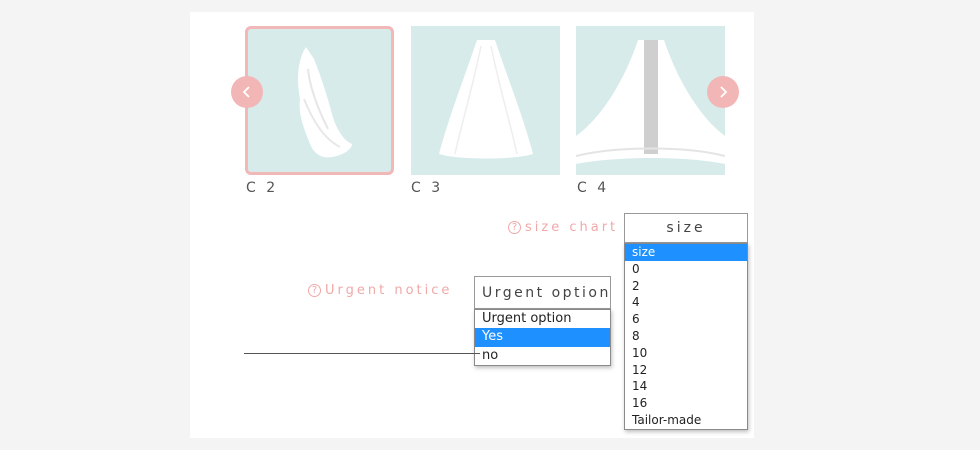  Describe the element at coordinates (686, 353) in the screenshot. I see `size-option: 10` at that location.